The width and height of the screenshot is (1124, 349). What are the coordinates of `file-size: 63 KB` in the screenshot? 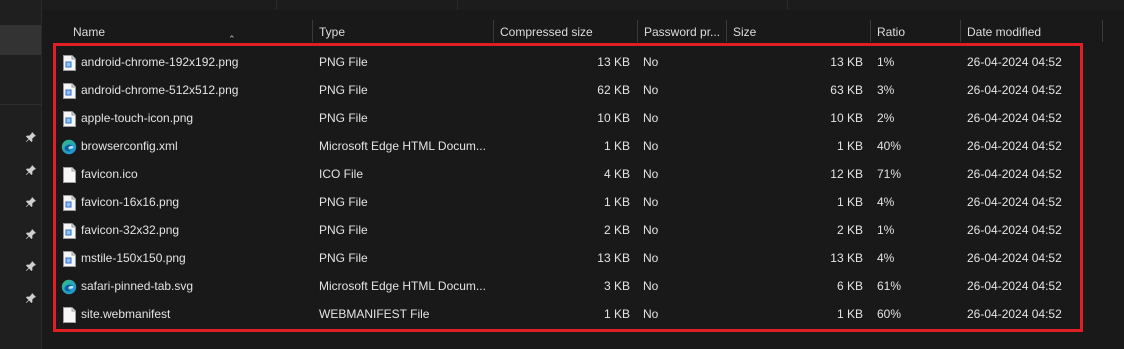 It's located at (846, 90).